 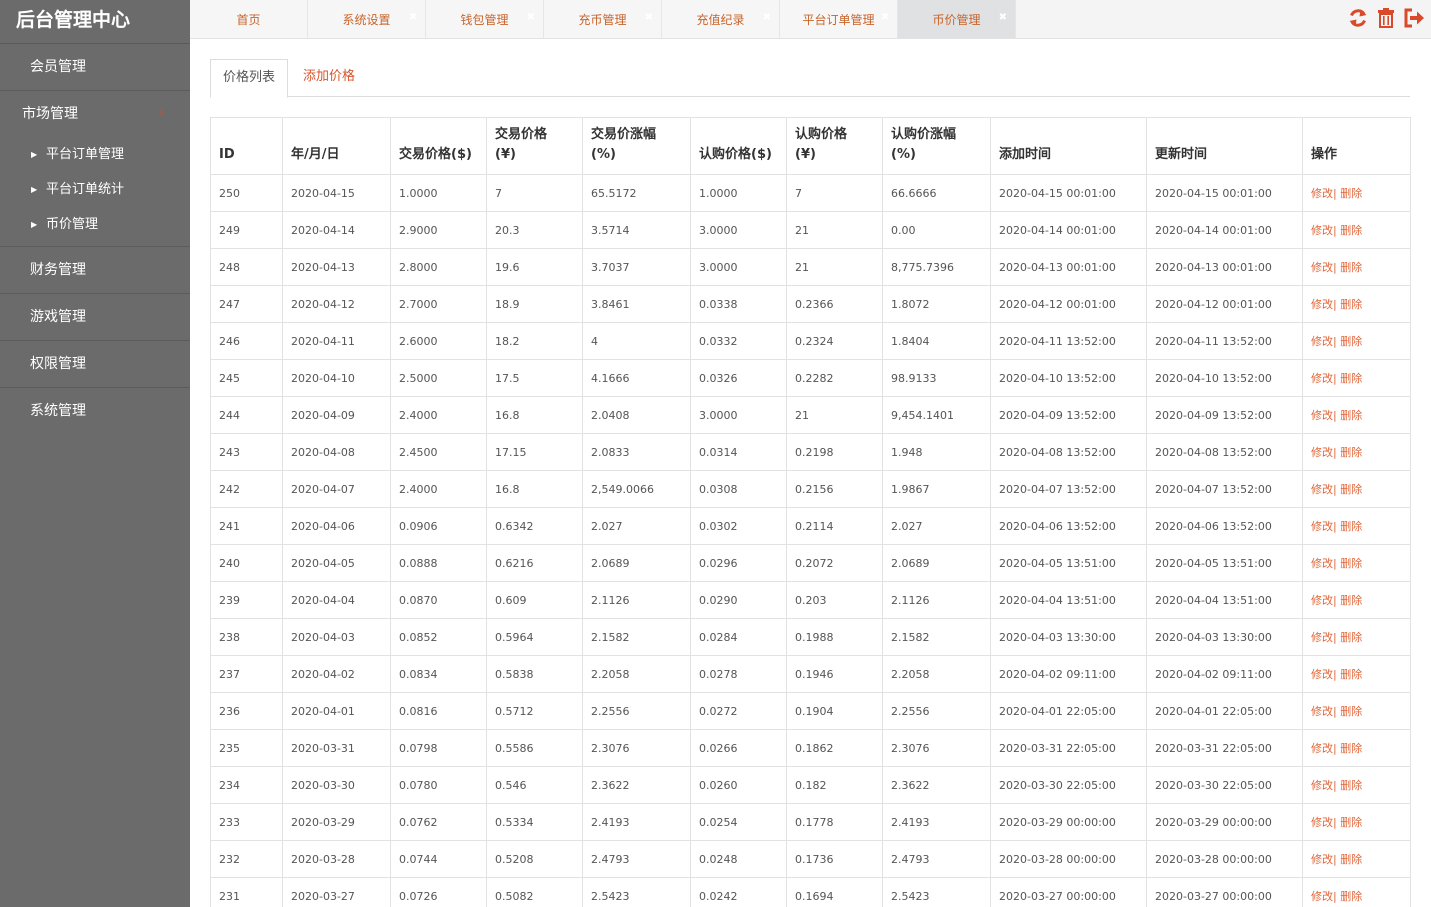 What do you see at coordinates (95, 154) in the screenshot?
I see `sidebar-subitem-platform-orders: ▶ 平台订单管理` at bounding box center [95, 154].